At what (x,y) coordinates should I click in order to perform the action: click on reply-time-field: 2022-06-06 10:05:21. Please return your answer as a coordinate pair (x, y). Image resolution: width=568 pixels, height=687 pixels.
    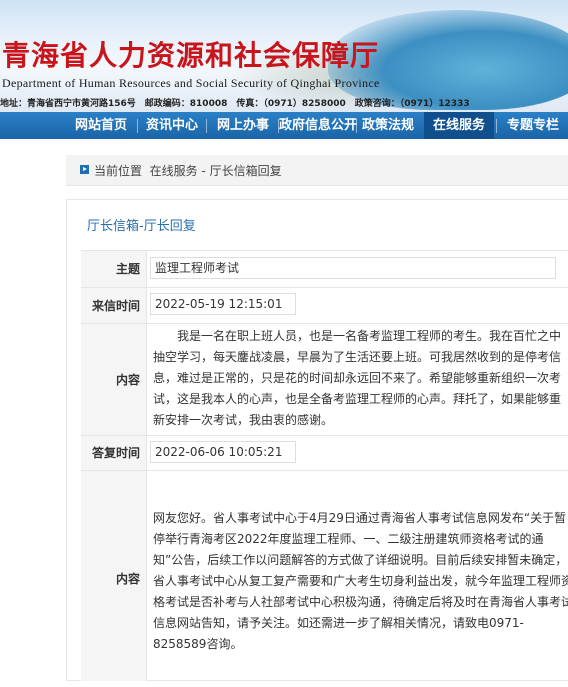
    Looking at the image, I should click on (223, 452).